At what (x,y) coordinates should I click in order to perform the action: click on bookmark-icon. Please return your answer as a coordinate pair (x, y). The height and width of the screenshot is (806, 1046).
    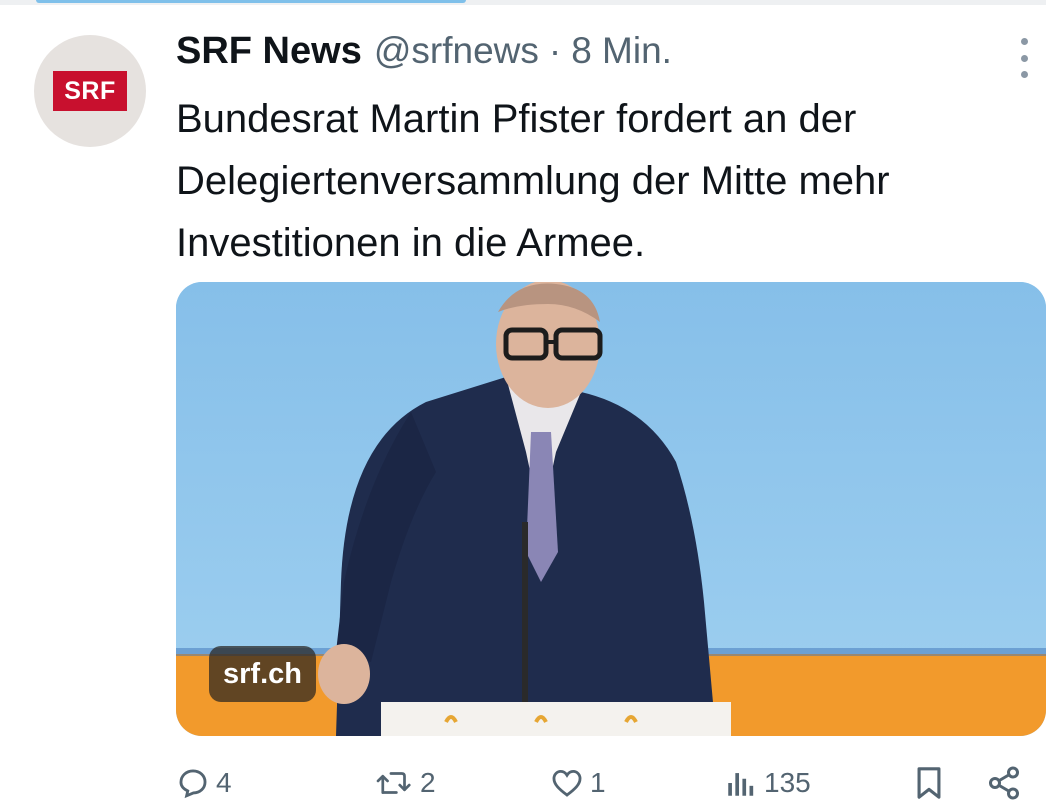
    Looking at the image, I should click on (929, 783).